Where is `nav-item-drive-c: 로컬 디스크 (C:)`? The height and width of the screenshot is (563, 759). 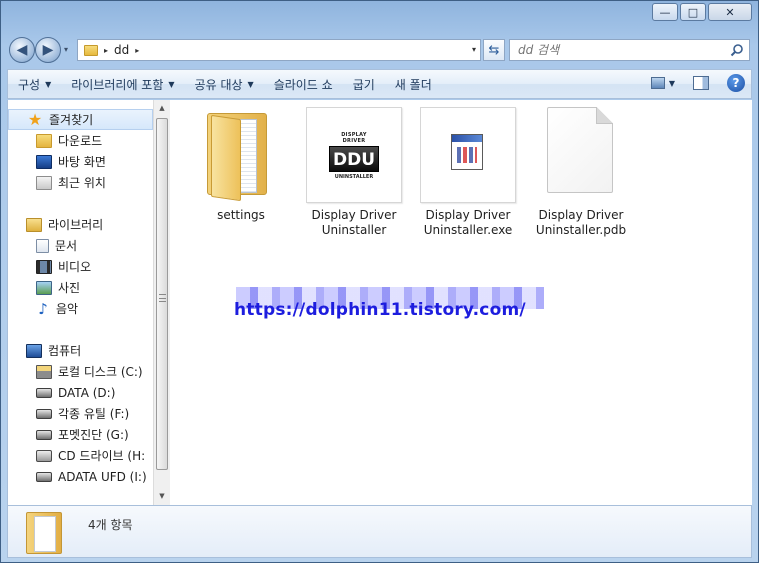 nav-item-drive-c: 로컬 디스크 (C:) is located at coordinates (80, 371).